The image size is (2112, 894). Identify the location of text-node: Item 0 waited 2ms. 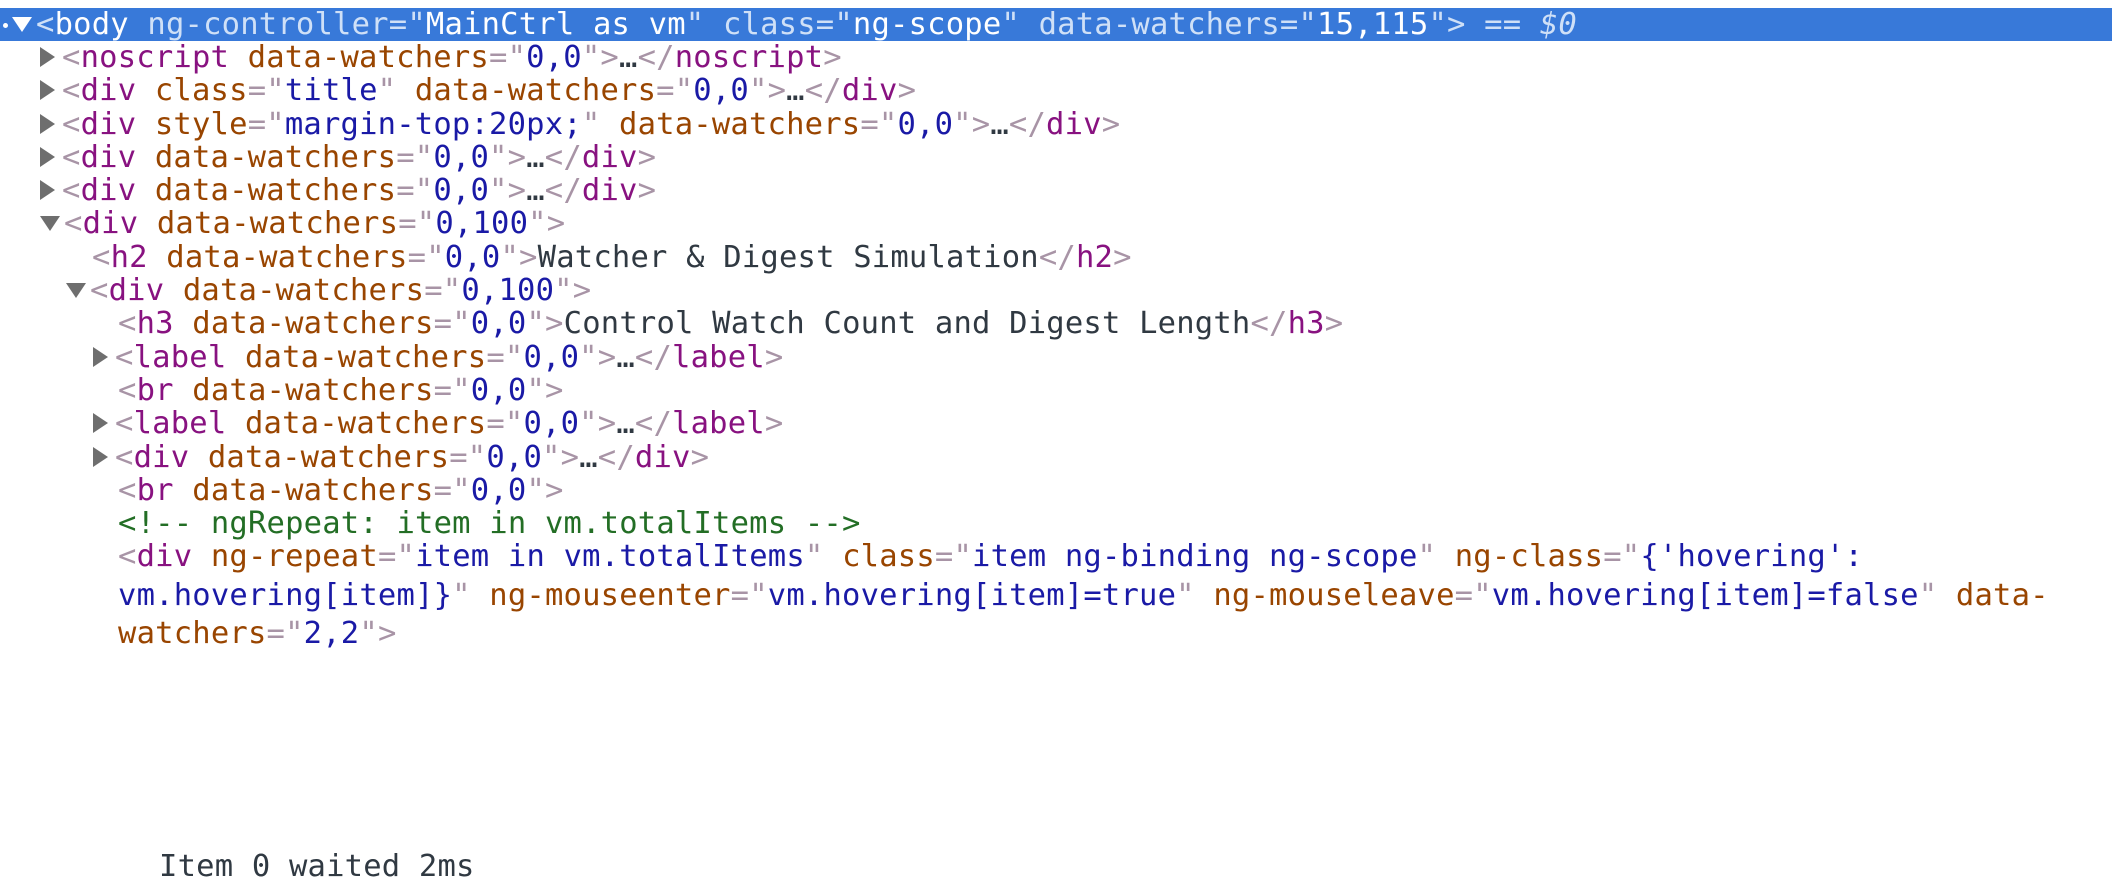
(317, 866).